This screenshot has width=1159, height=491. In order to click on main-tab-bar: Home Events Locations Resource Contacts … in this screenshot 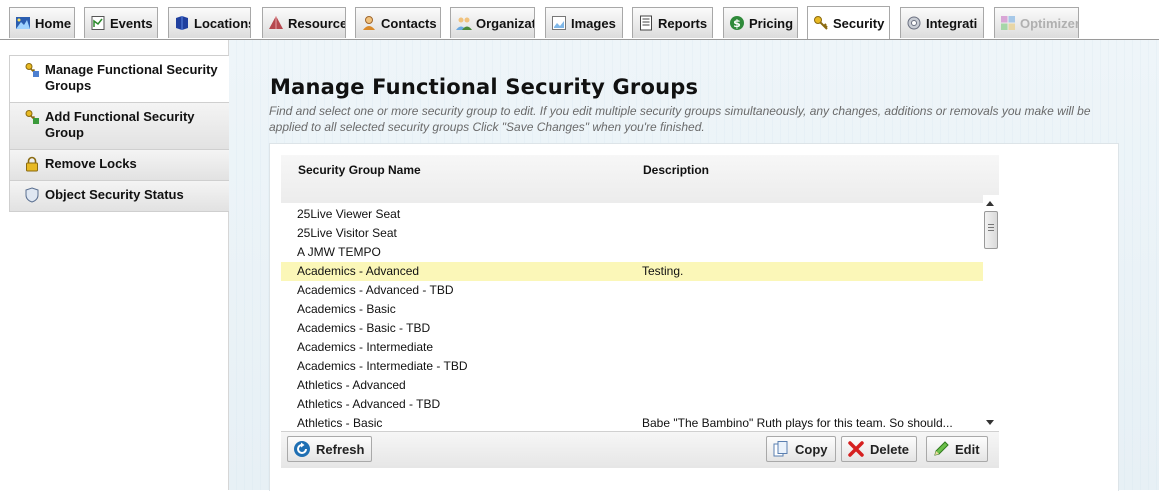, I will do `click(579, 20)`.